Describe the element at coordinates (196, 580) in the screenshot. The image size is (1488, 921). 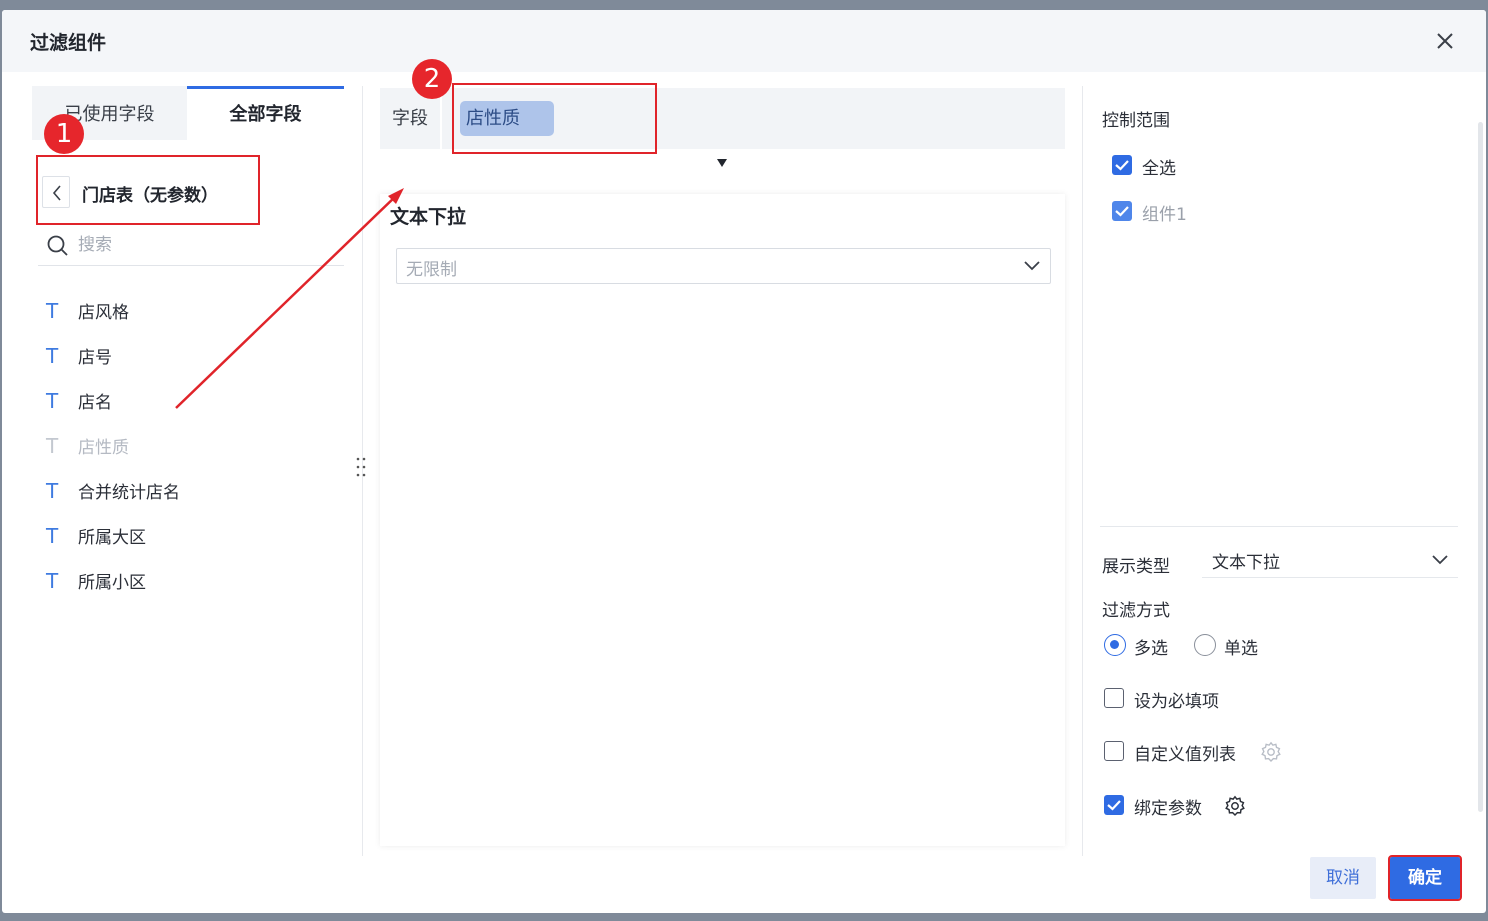
I see `field-item: T 所属小区` at that location.